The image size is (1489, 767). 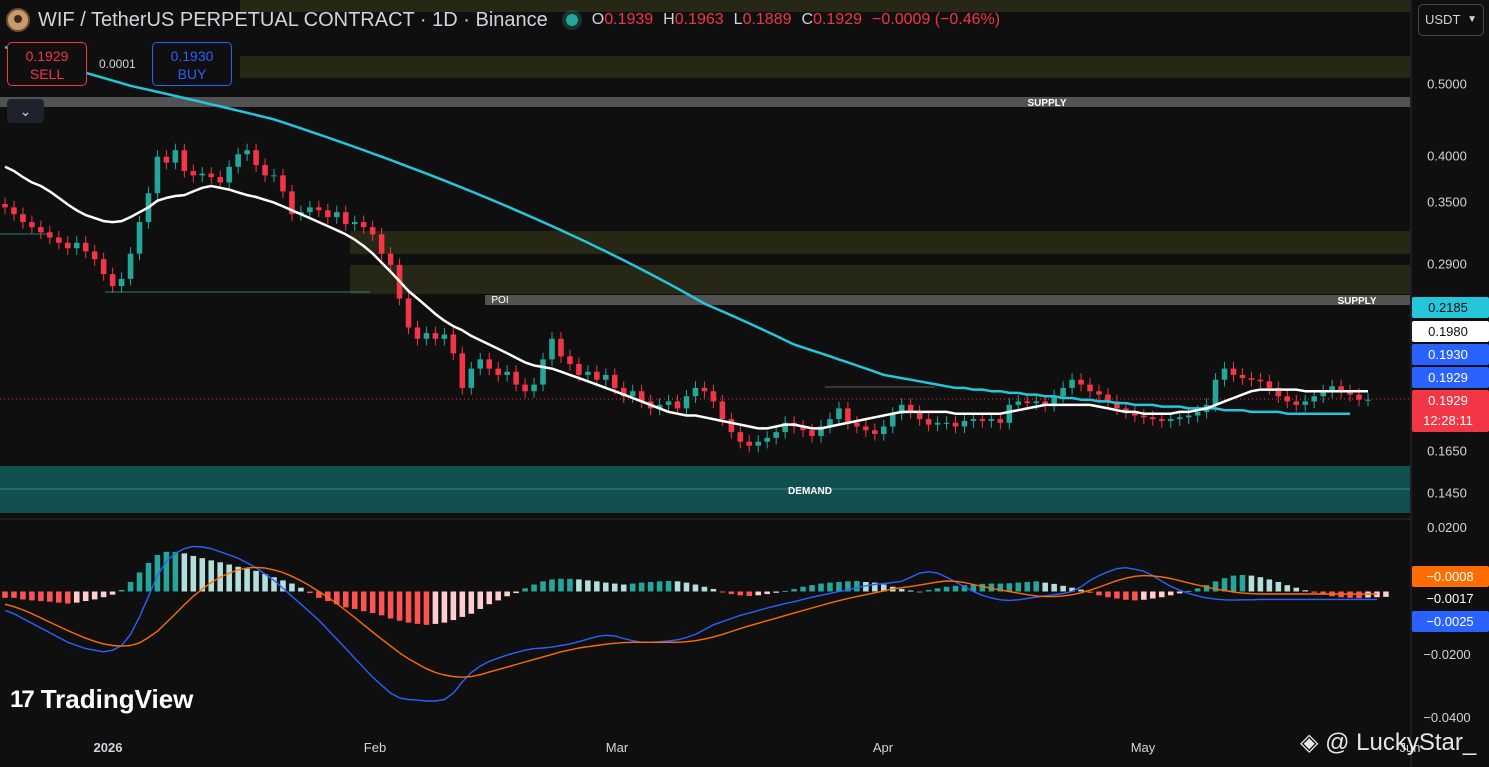 What do you see at coordinates (1448, 400) in the screenshot?
I see `price-label-value: 0.1929` at bounding box center [1448, 400].